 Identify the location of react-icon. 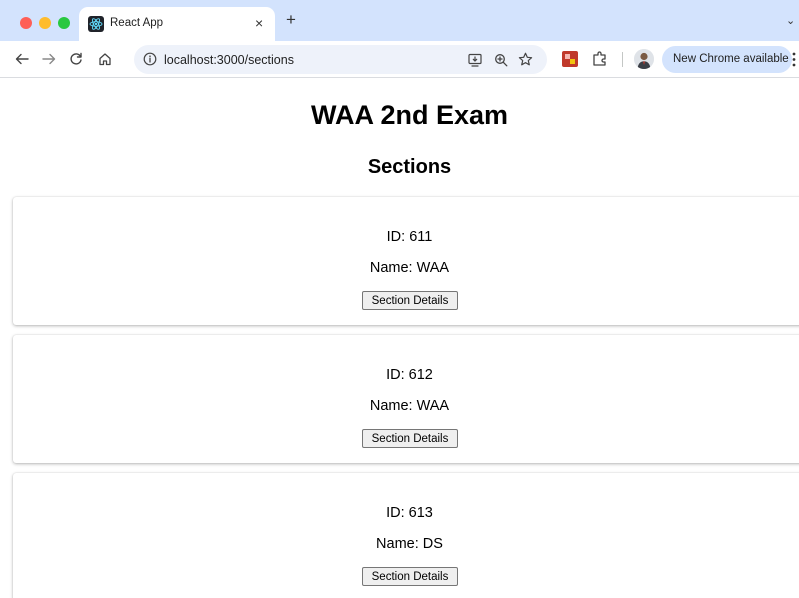
(96, 24).